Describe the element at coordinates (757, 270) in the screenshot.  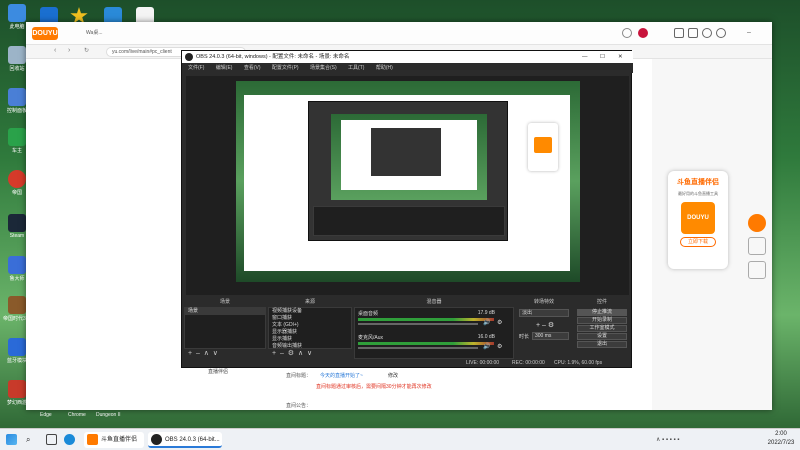
I see `camera-icon` at that location.